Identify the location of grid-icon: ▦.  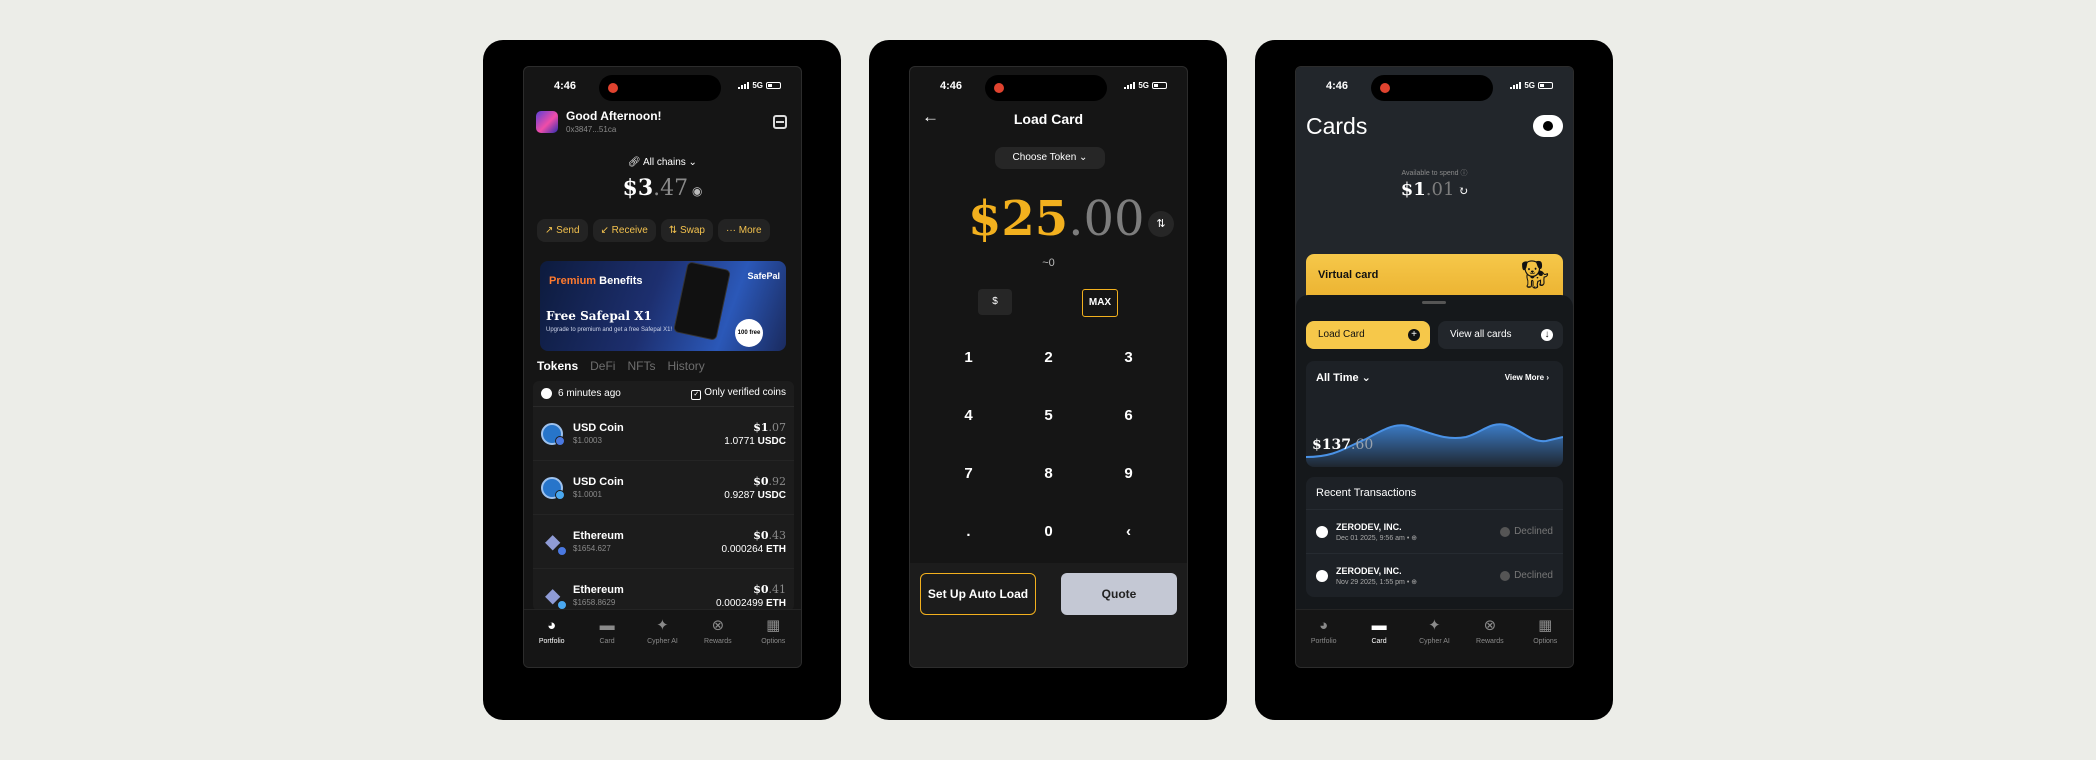
(1545, 625).